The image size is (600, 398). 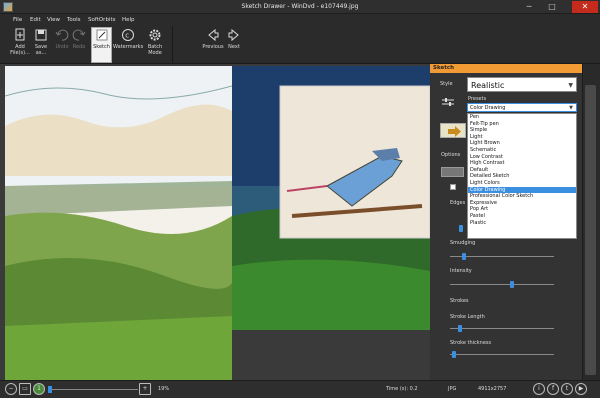 What do you see at coordinates (17, 20) in the screenshot?
I see `menu-file: File` at bounding box center [17, 20].